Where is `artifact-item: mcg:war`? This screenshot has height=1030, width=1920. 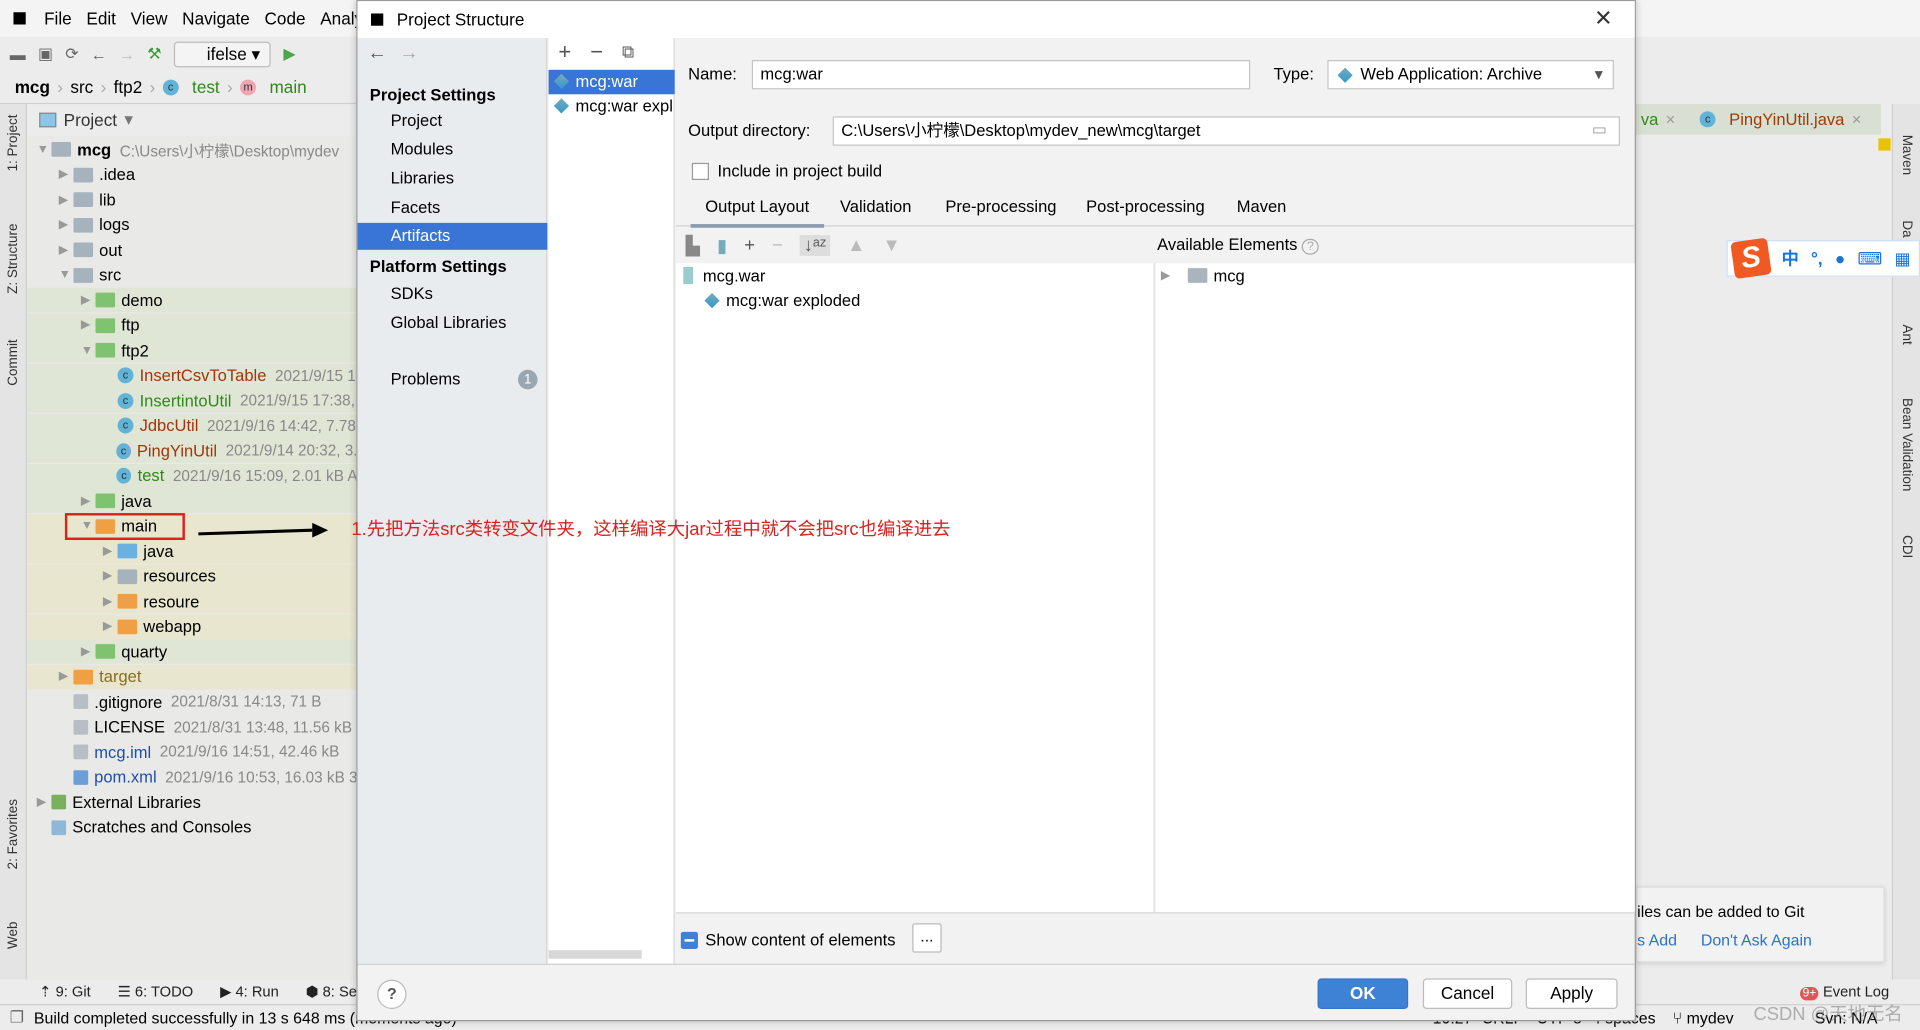 artifact-item: mcg:war is located at coordinates (611, 82).